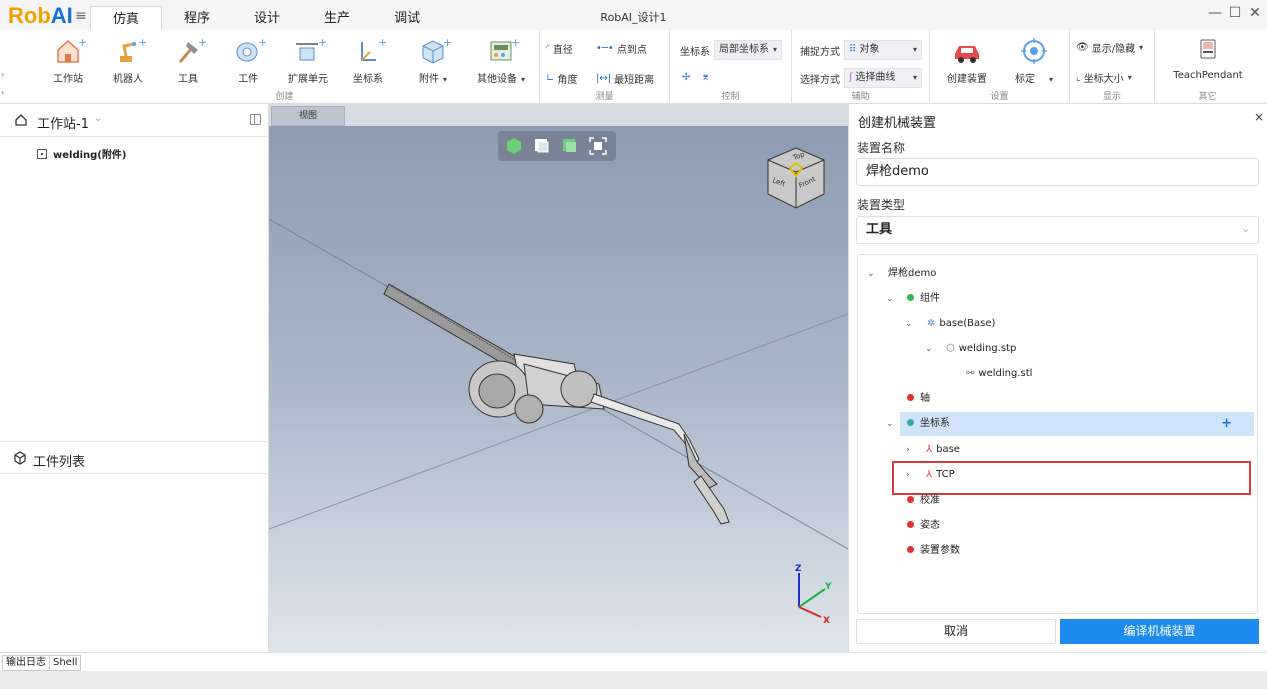 The height and width of the screenshot is (689, 1267). I want to click on tree-node-coord-sys: 坐标系 +, so click(1077, 424).